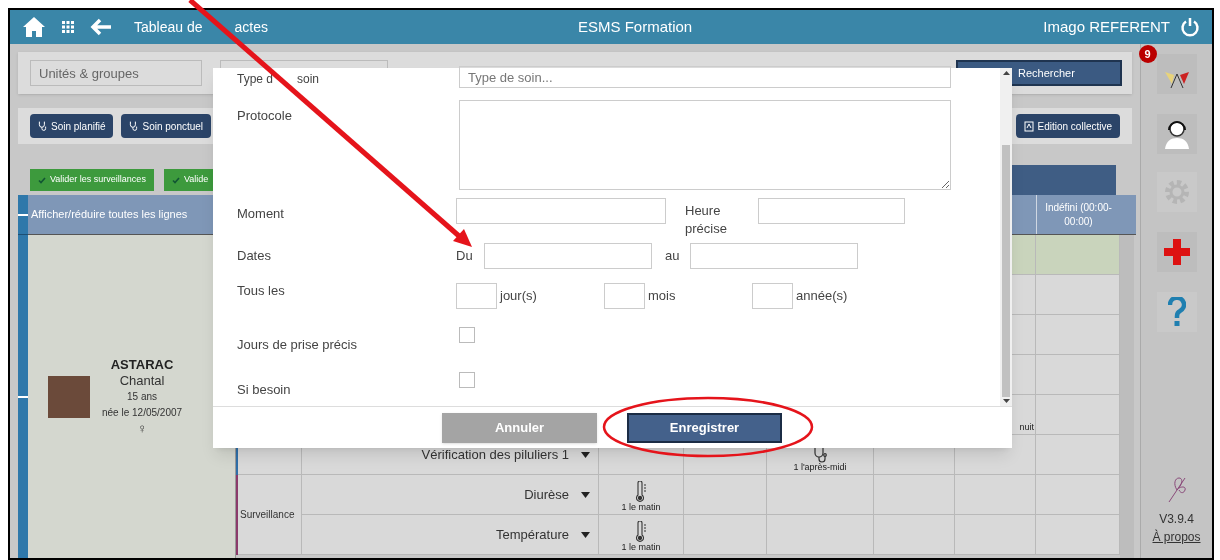  I want to click on app-title: ESMS Formation, so click(635, 26).